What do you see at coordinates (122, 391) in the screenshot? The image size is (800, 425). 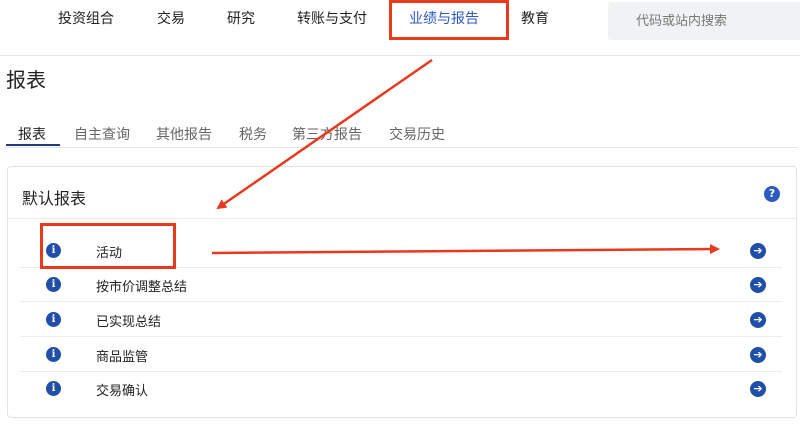 I see `row-label: 交易确认` at bounding box center [122, 391].